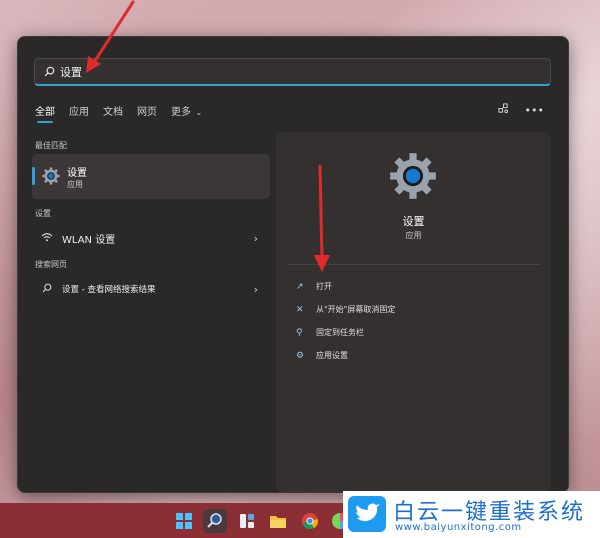 The width and height of the screenshot is (600, 538). I want to click on widgets-icon, so click(247, 521).